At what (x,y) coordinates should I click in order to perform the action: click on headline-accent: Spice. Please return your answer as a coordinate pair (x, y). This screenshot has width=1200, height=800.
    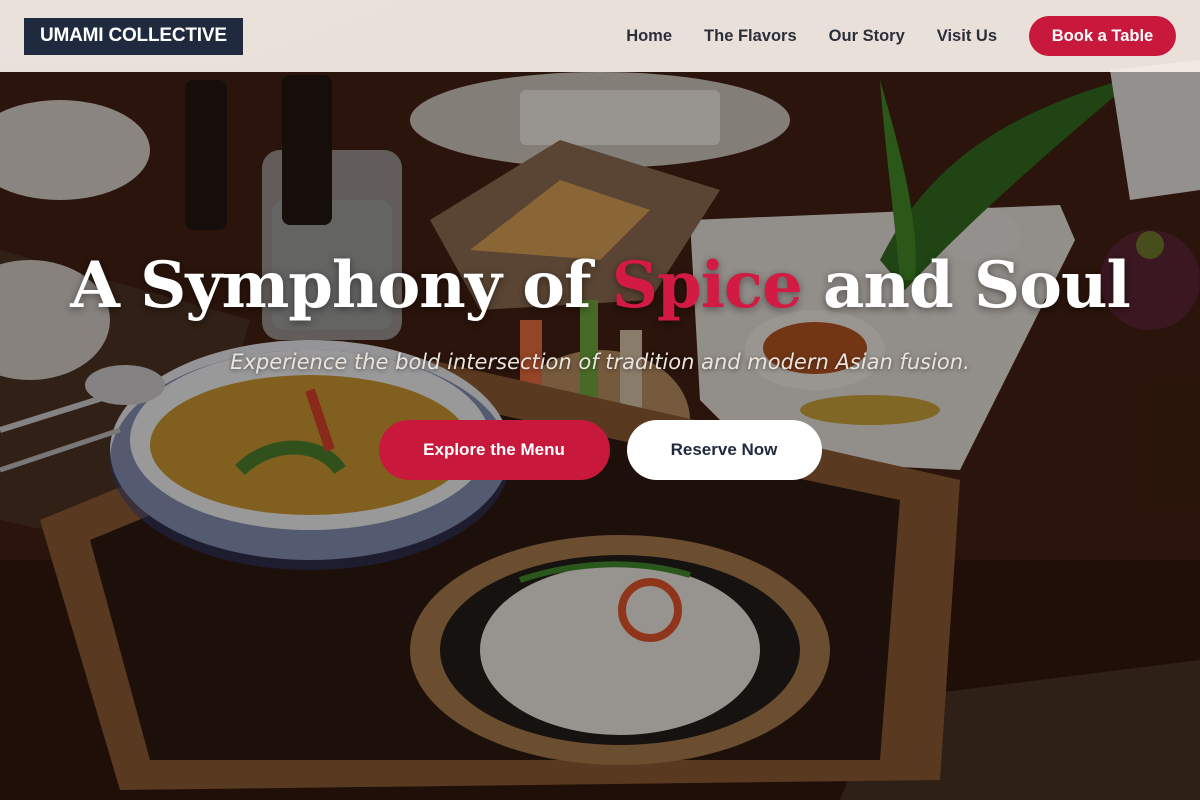
    Looking at the image, I should click on (707, 285).